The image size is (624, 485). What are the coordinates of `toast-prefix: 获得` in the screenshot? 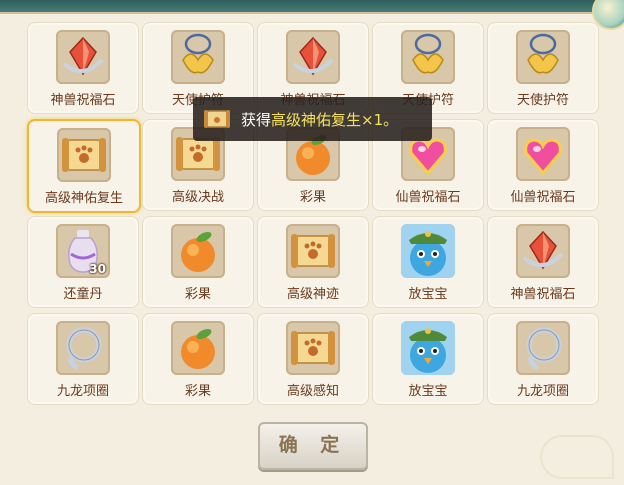 It's located at (256, 120).